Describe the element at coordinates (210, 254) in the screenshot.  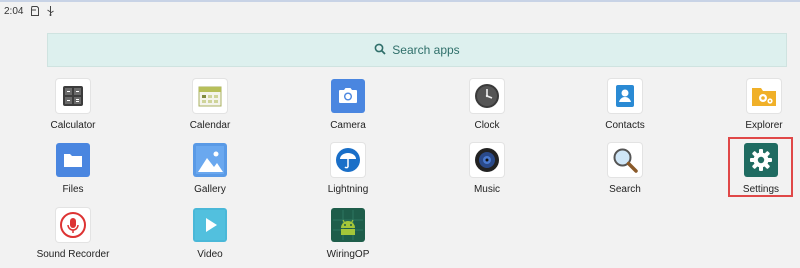
I see `app-label: Video` at that location.